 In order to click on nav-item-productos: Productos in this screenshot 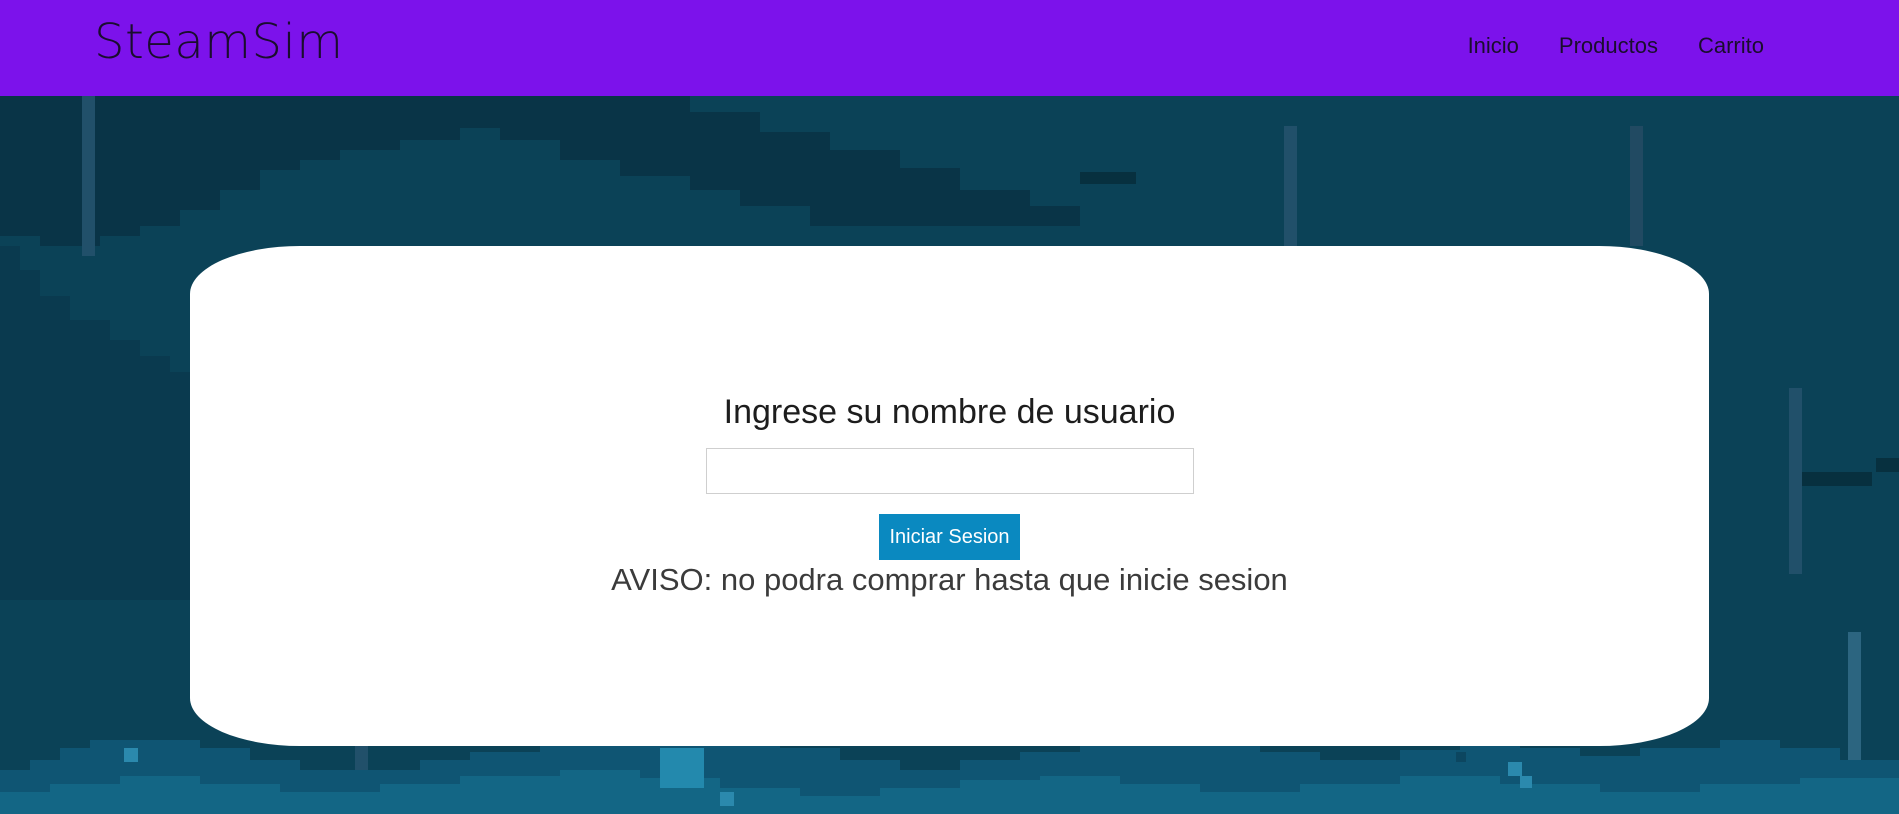, I will do `click(1608, 46)`.